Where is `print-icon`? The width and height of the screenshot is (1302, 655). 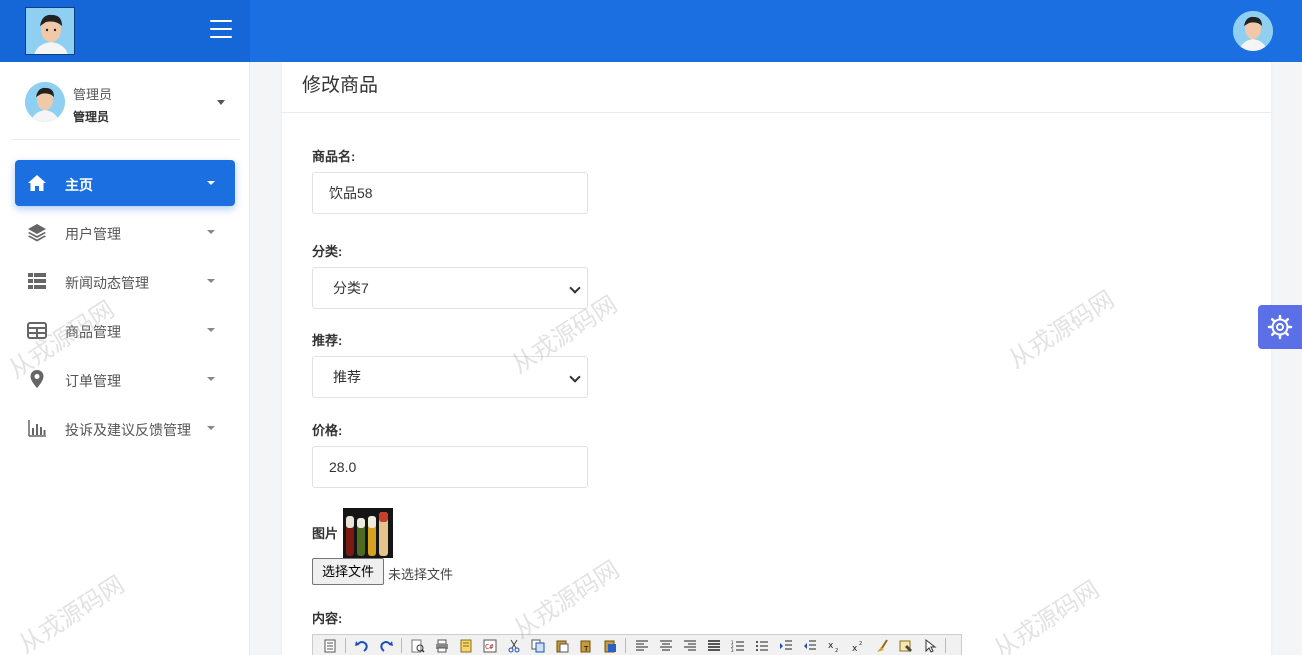
print-icon is located at coordinates (442, 646).